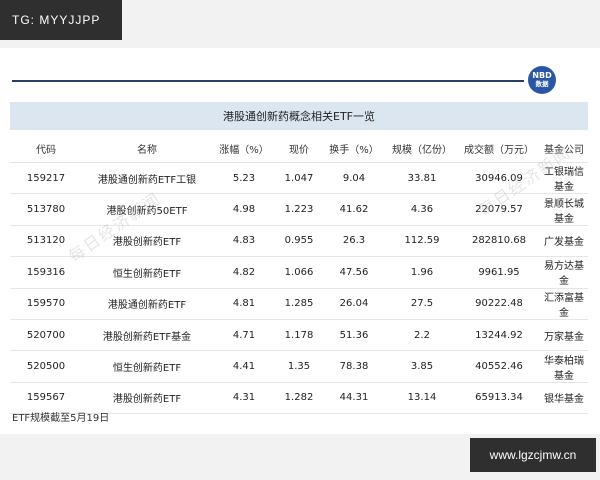 The image size is (600, 480). I want to click on cell-company: 广发基金, so click(564, 241).